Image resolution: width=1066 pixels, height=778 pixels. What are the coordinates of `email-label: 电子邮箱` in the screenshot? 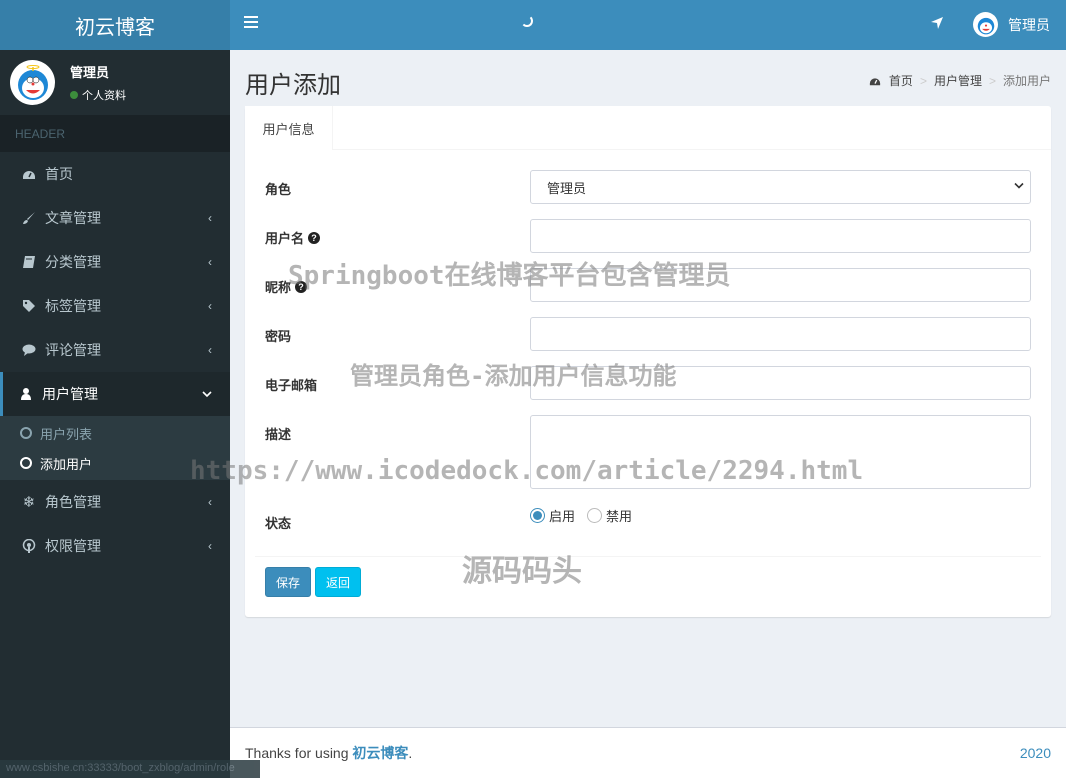 It's located at (291, 385).